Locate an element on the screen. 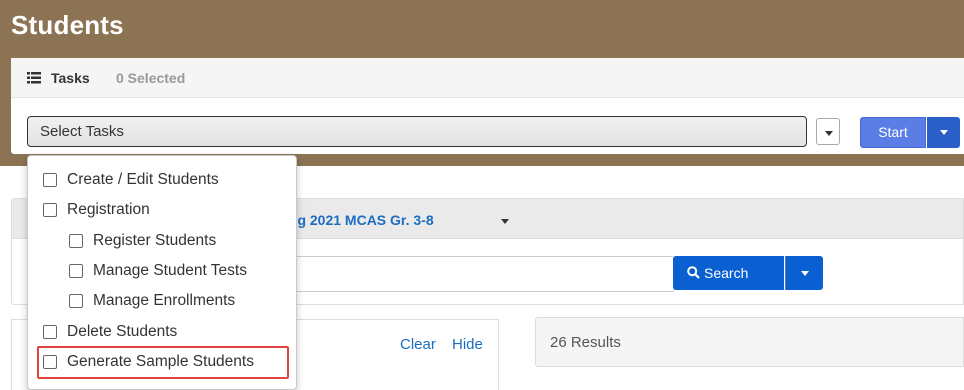  search-icon is located at coordinates (693, 272).